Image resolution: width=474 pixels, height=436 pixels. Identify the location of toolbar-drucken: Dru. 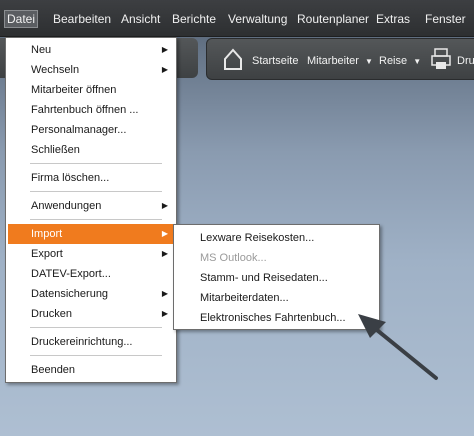
(465, 61).